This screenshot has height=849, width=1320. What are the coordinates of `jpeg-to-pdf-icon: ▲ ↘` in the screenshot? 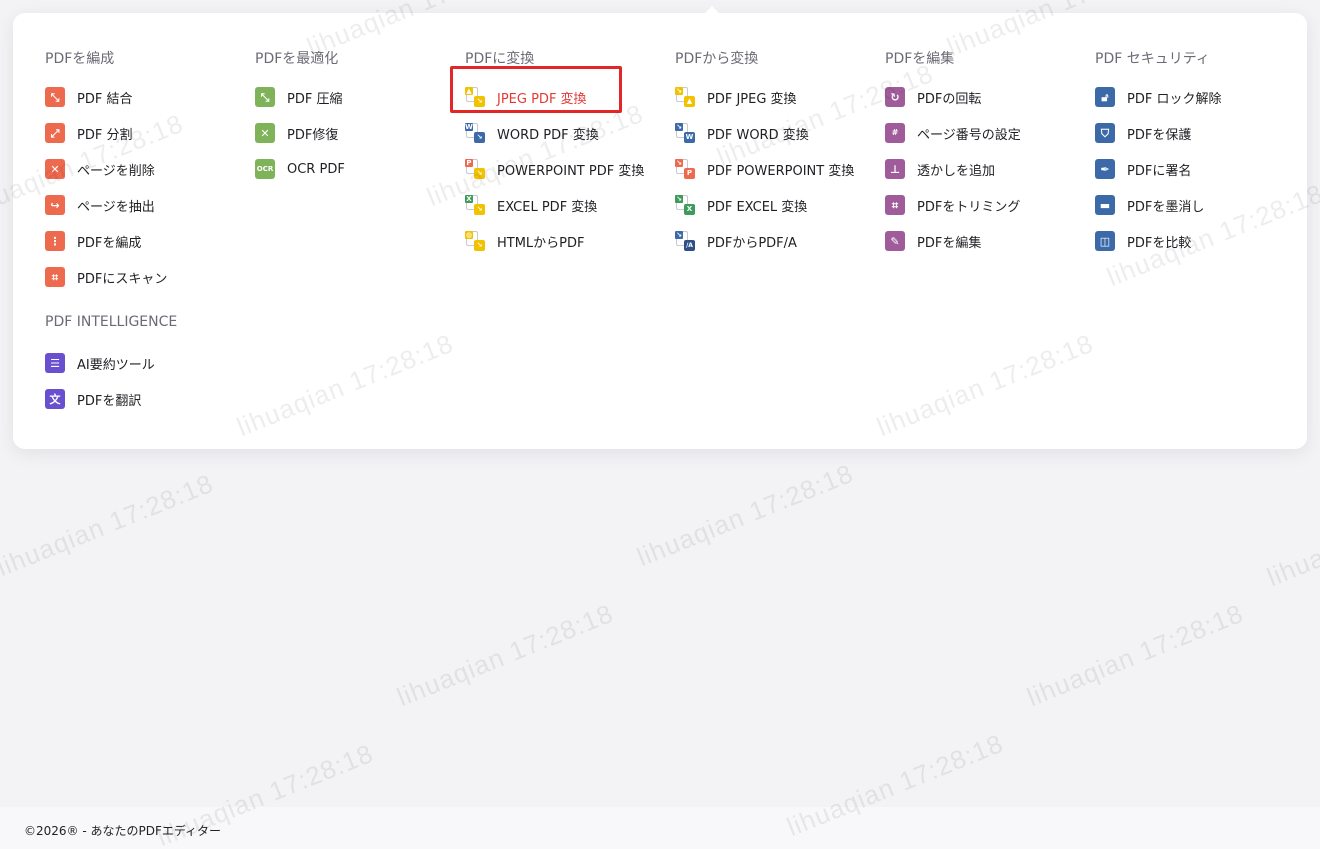 It's located at (475, 97).